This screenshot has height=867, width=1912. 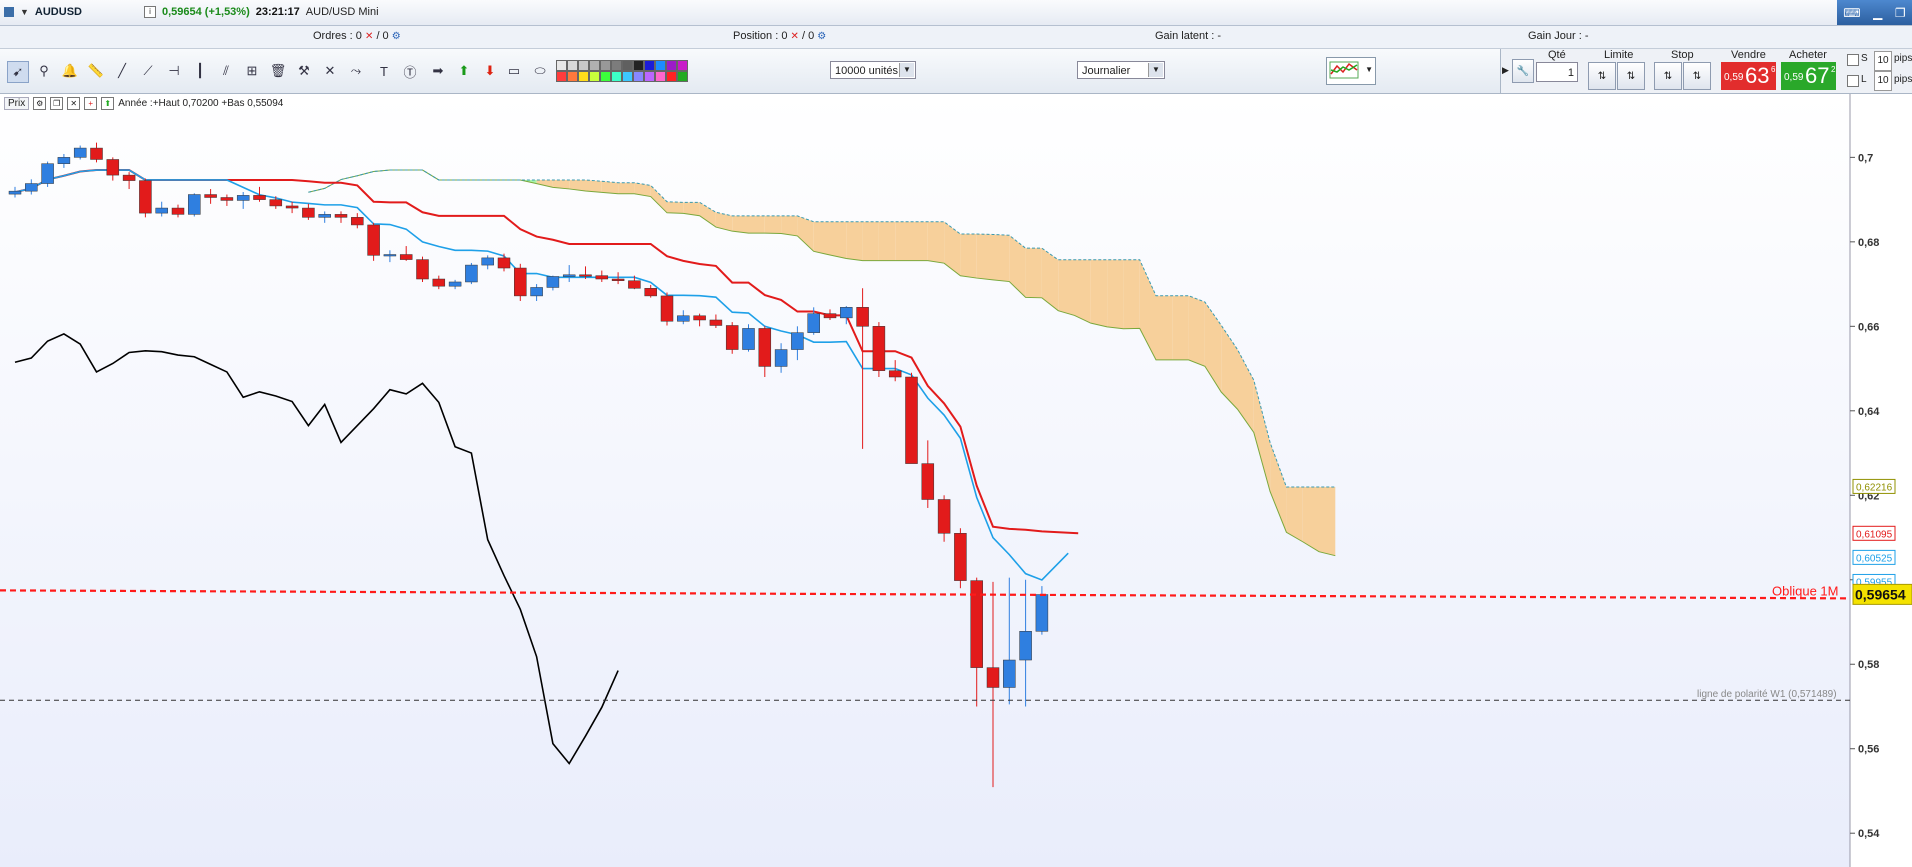 What do you see at coordinates (396, 36) in the screenshot?
I see `orders-link-icon: ⚙` at bounding box center [396, 36].